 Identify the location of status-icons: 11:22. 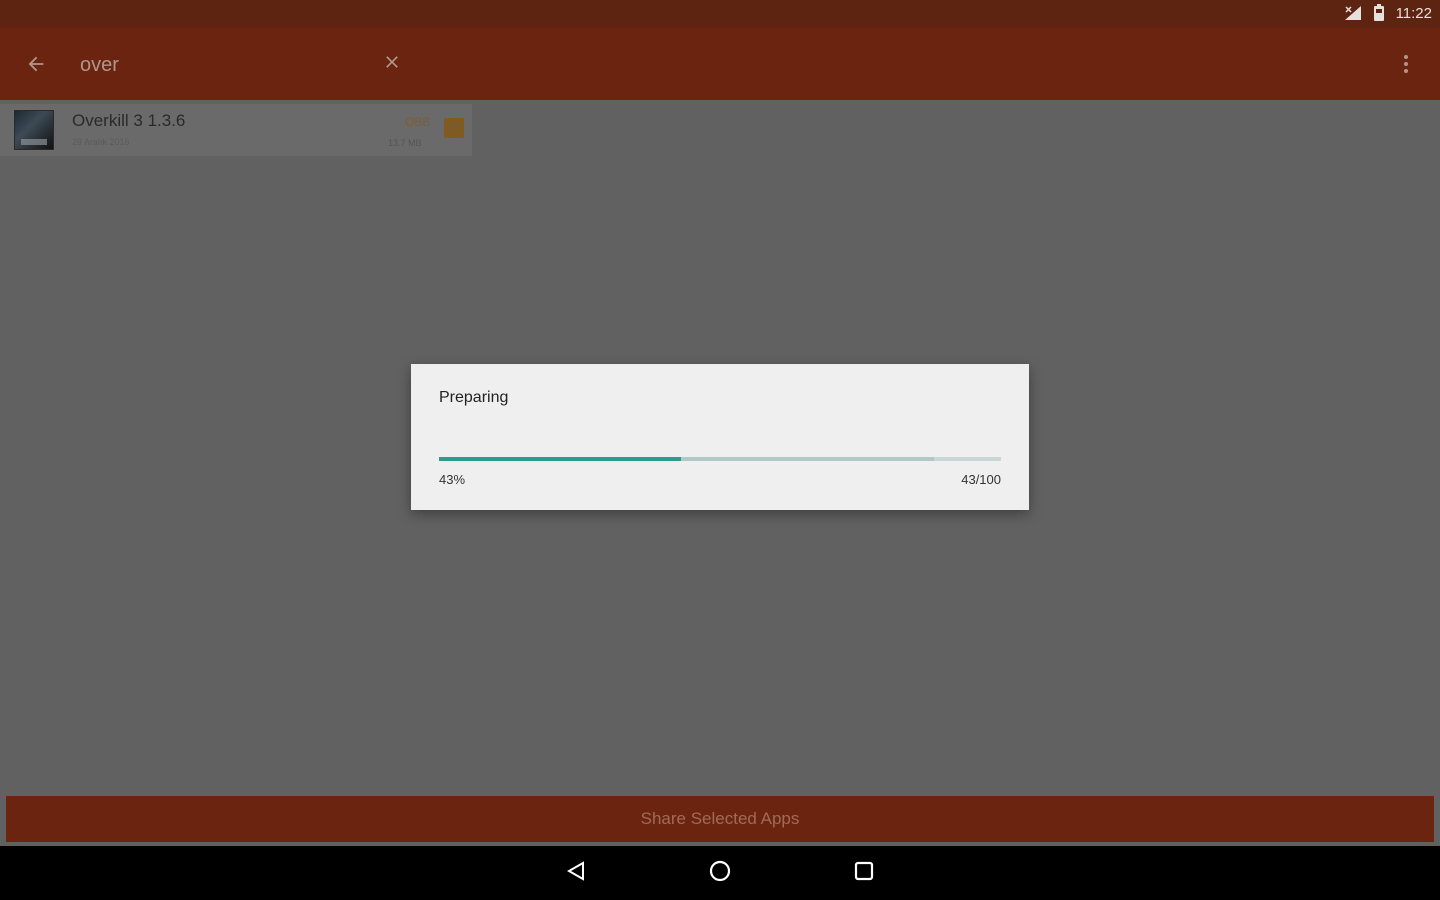
(1388, 13).